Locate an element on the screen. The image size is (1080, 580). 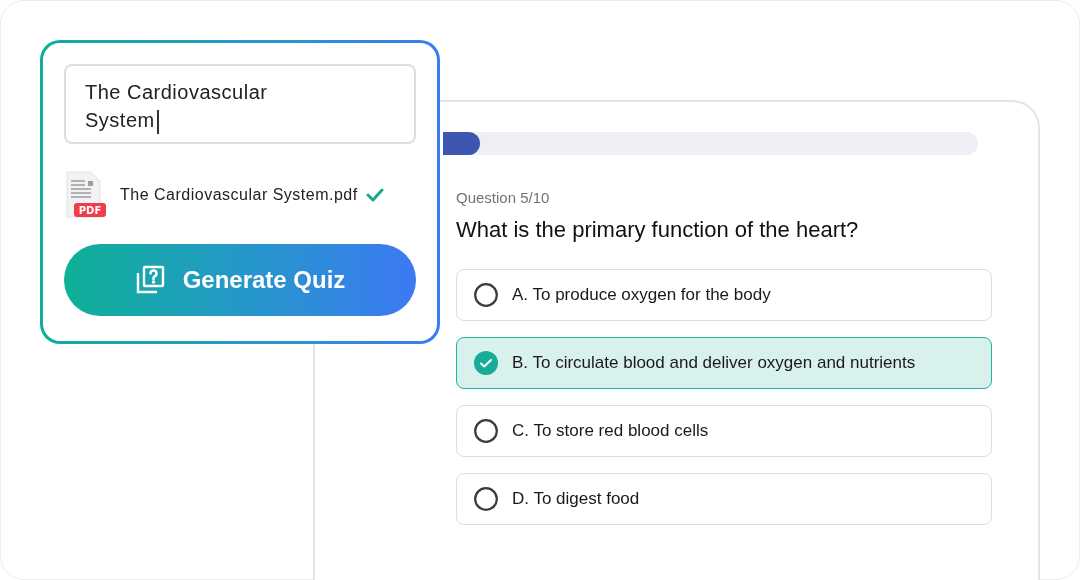
answer-option: A. To produce oxygen for the body is located at coordinates (724, 295).